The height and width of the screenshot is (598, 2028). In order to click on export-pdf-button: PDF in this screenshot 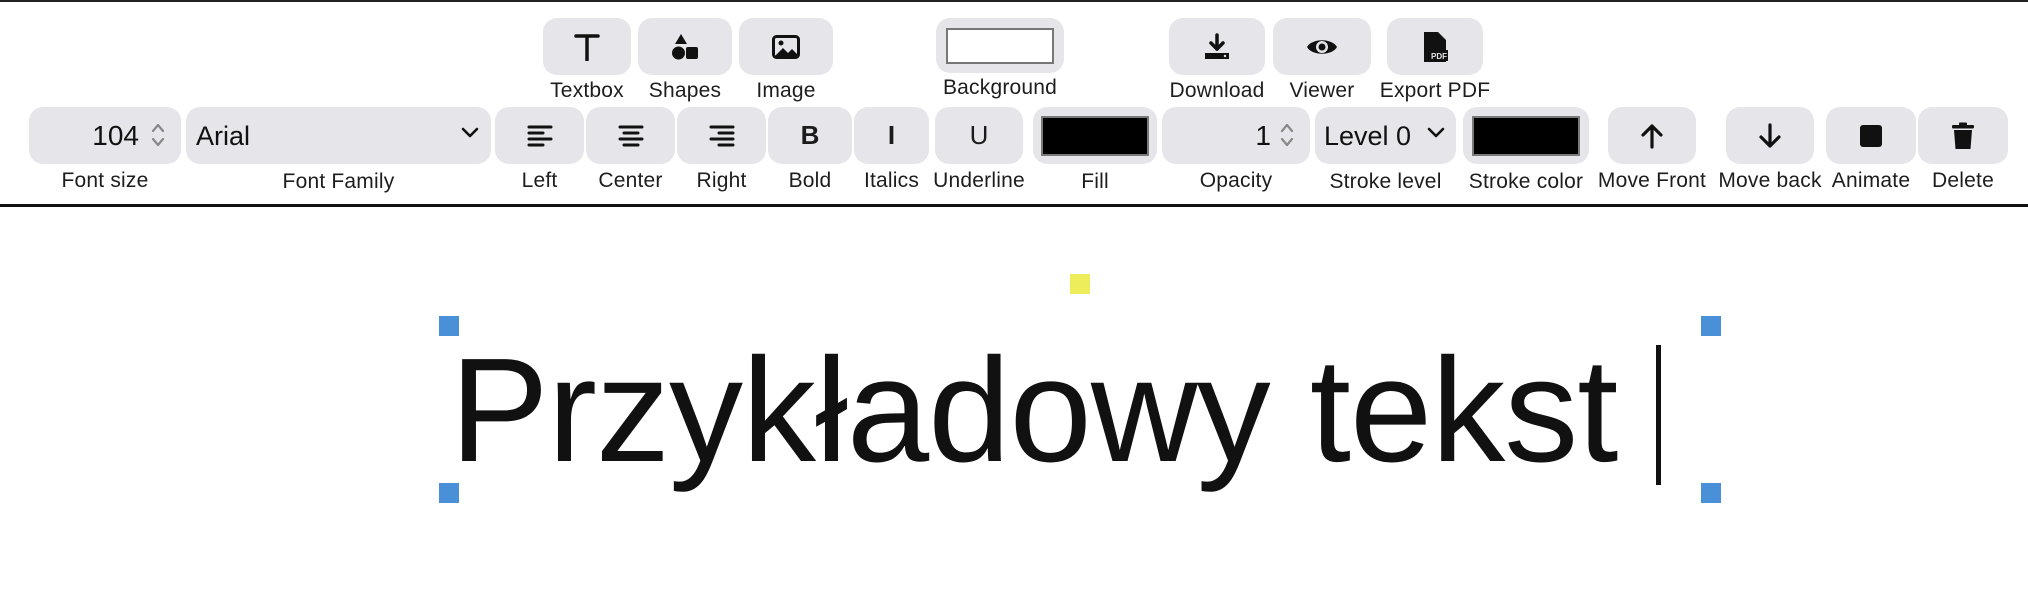, I will do `click(1435, 46)`.